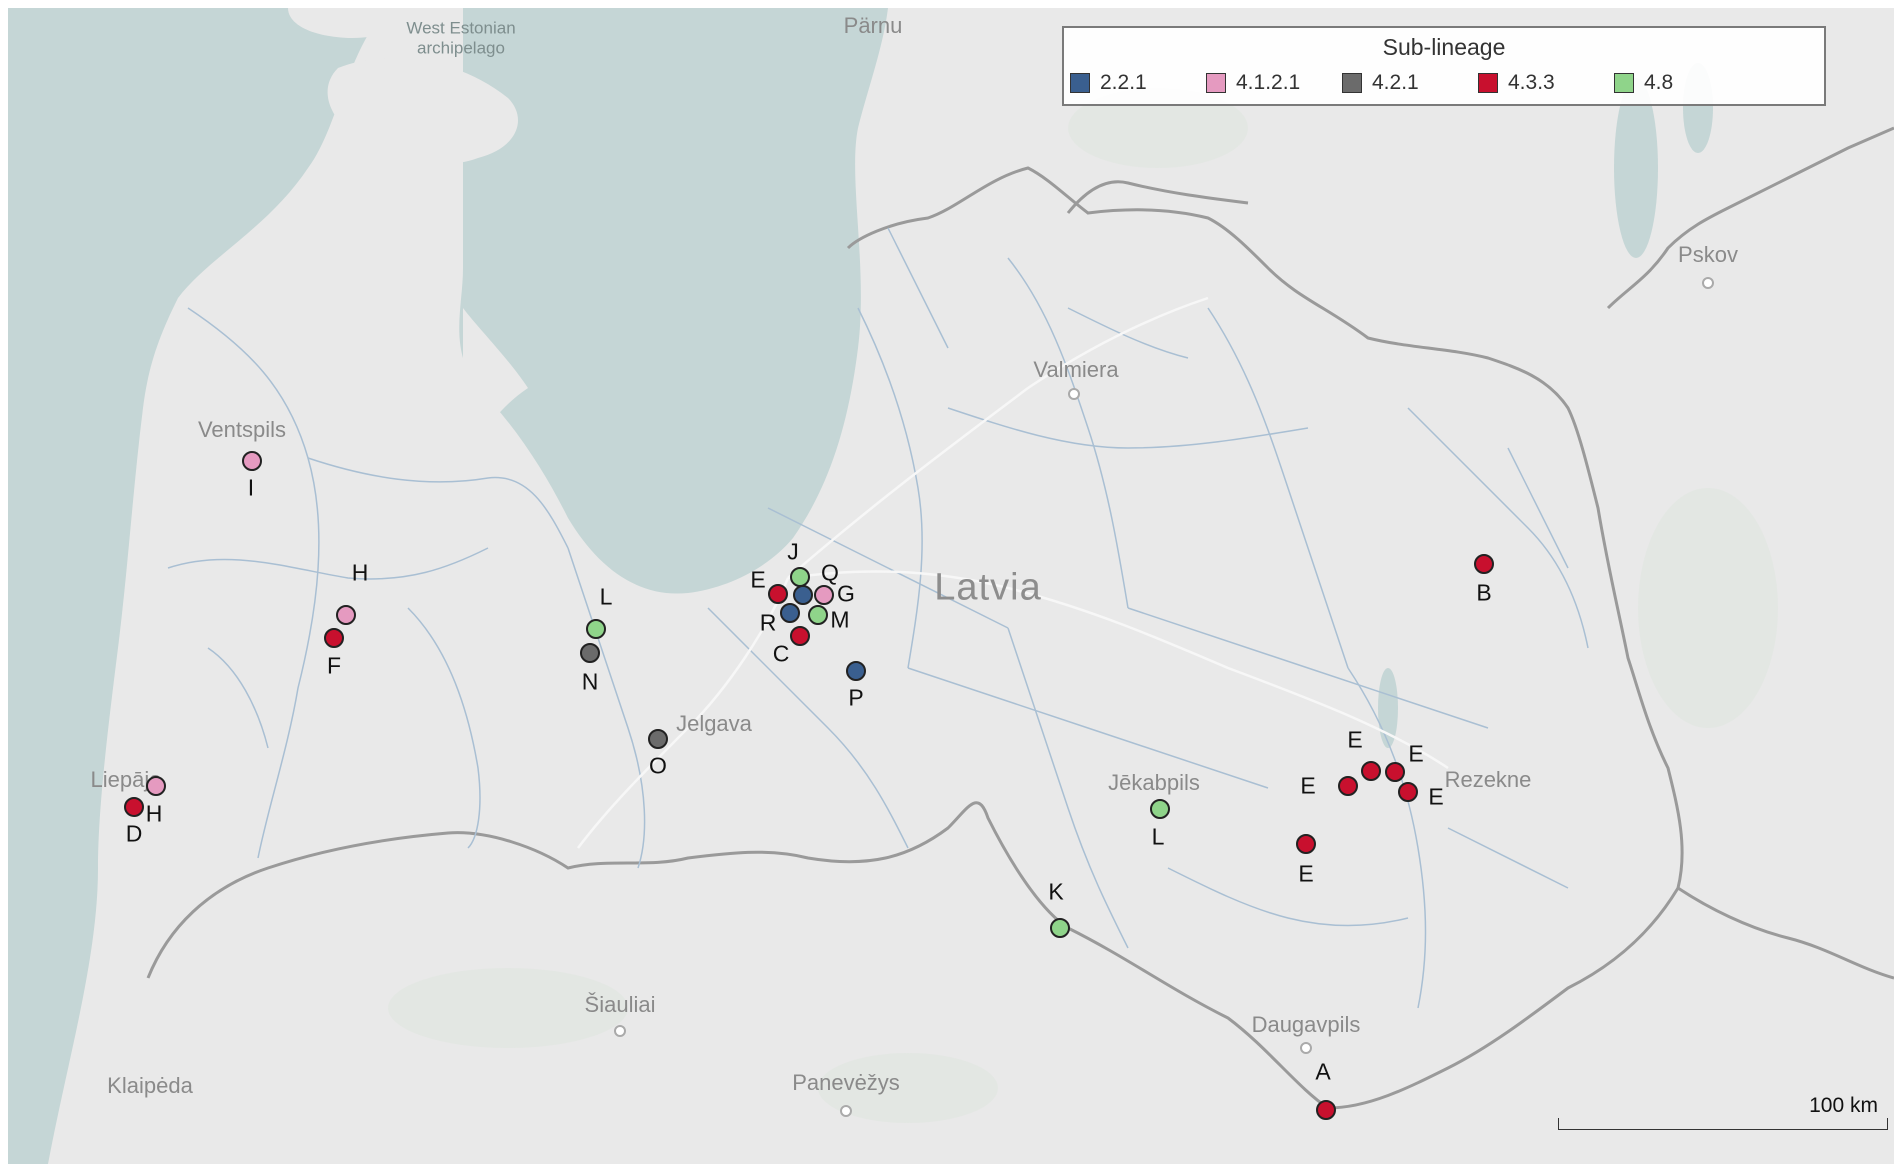  Describe the element at coordinates (620, 1004) in the screenshot. I see `city-label-siauliai: Šiauliai` at that location.